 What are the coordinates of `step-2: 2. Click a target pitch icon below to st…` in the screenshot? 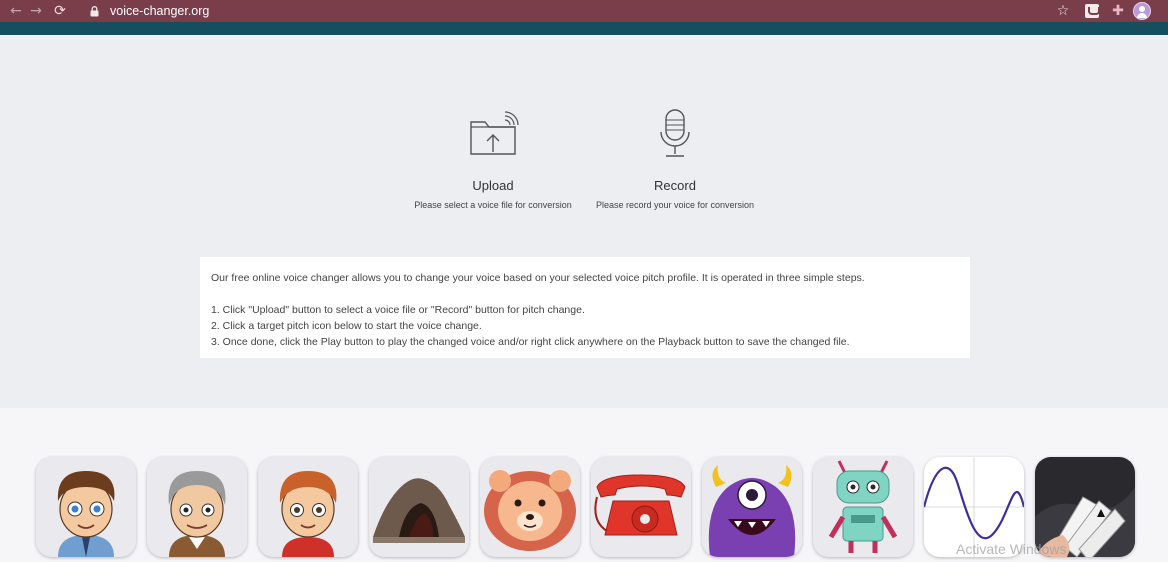 It's located at (346, 326).